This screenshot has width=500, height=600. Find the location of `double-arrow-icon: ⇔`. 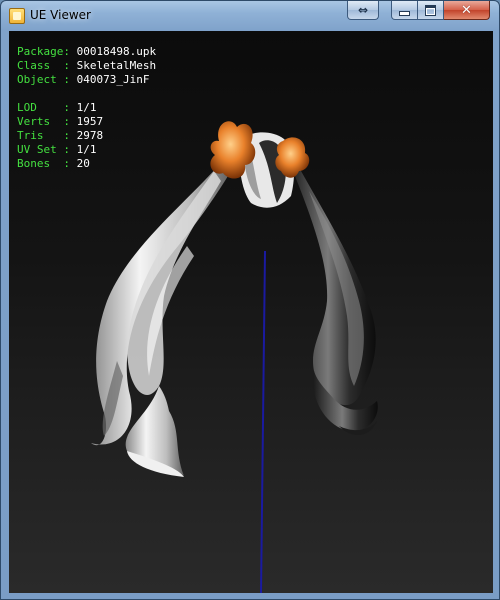

double-arrow-icon: ⇔ is located at coordinates (363, 10).